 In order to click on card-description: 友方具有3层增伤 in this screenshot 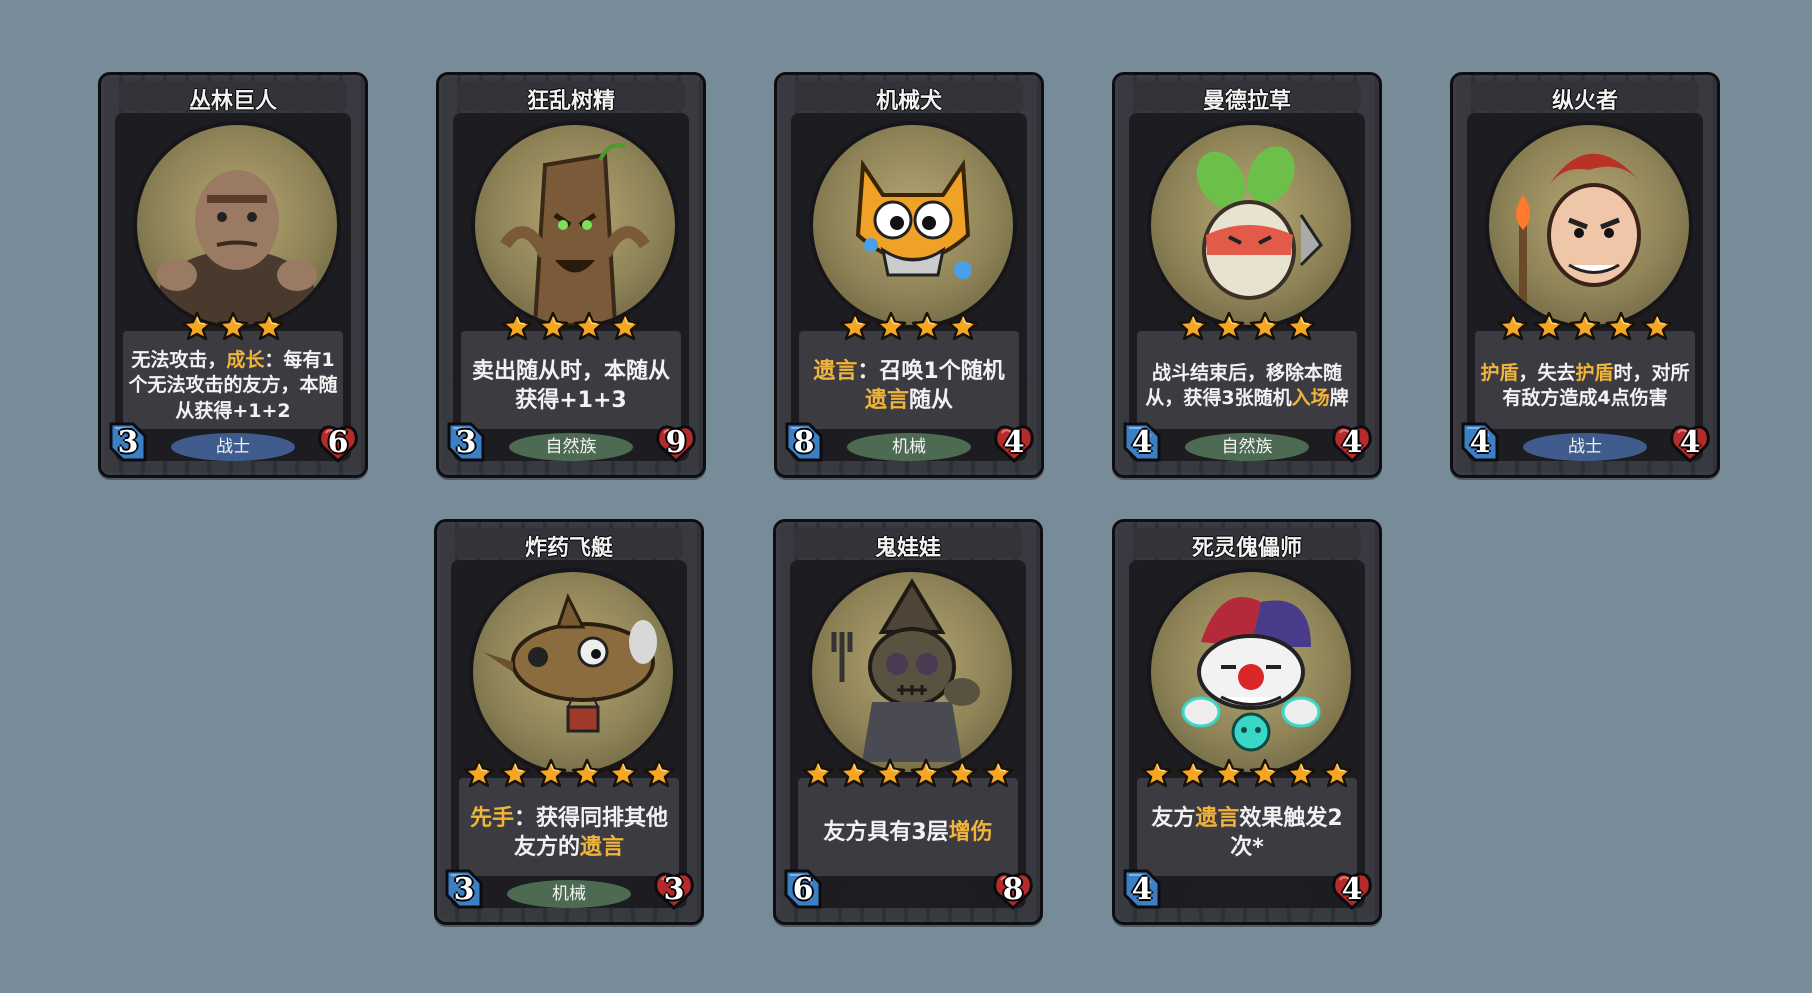, I will do `click(908, 833)`.